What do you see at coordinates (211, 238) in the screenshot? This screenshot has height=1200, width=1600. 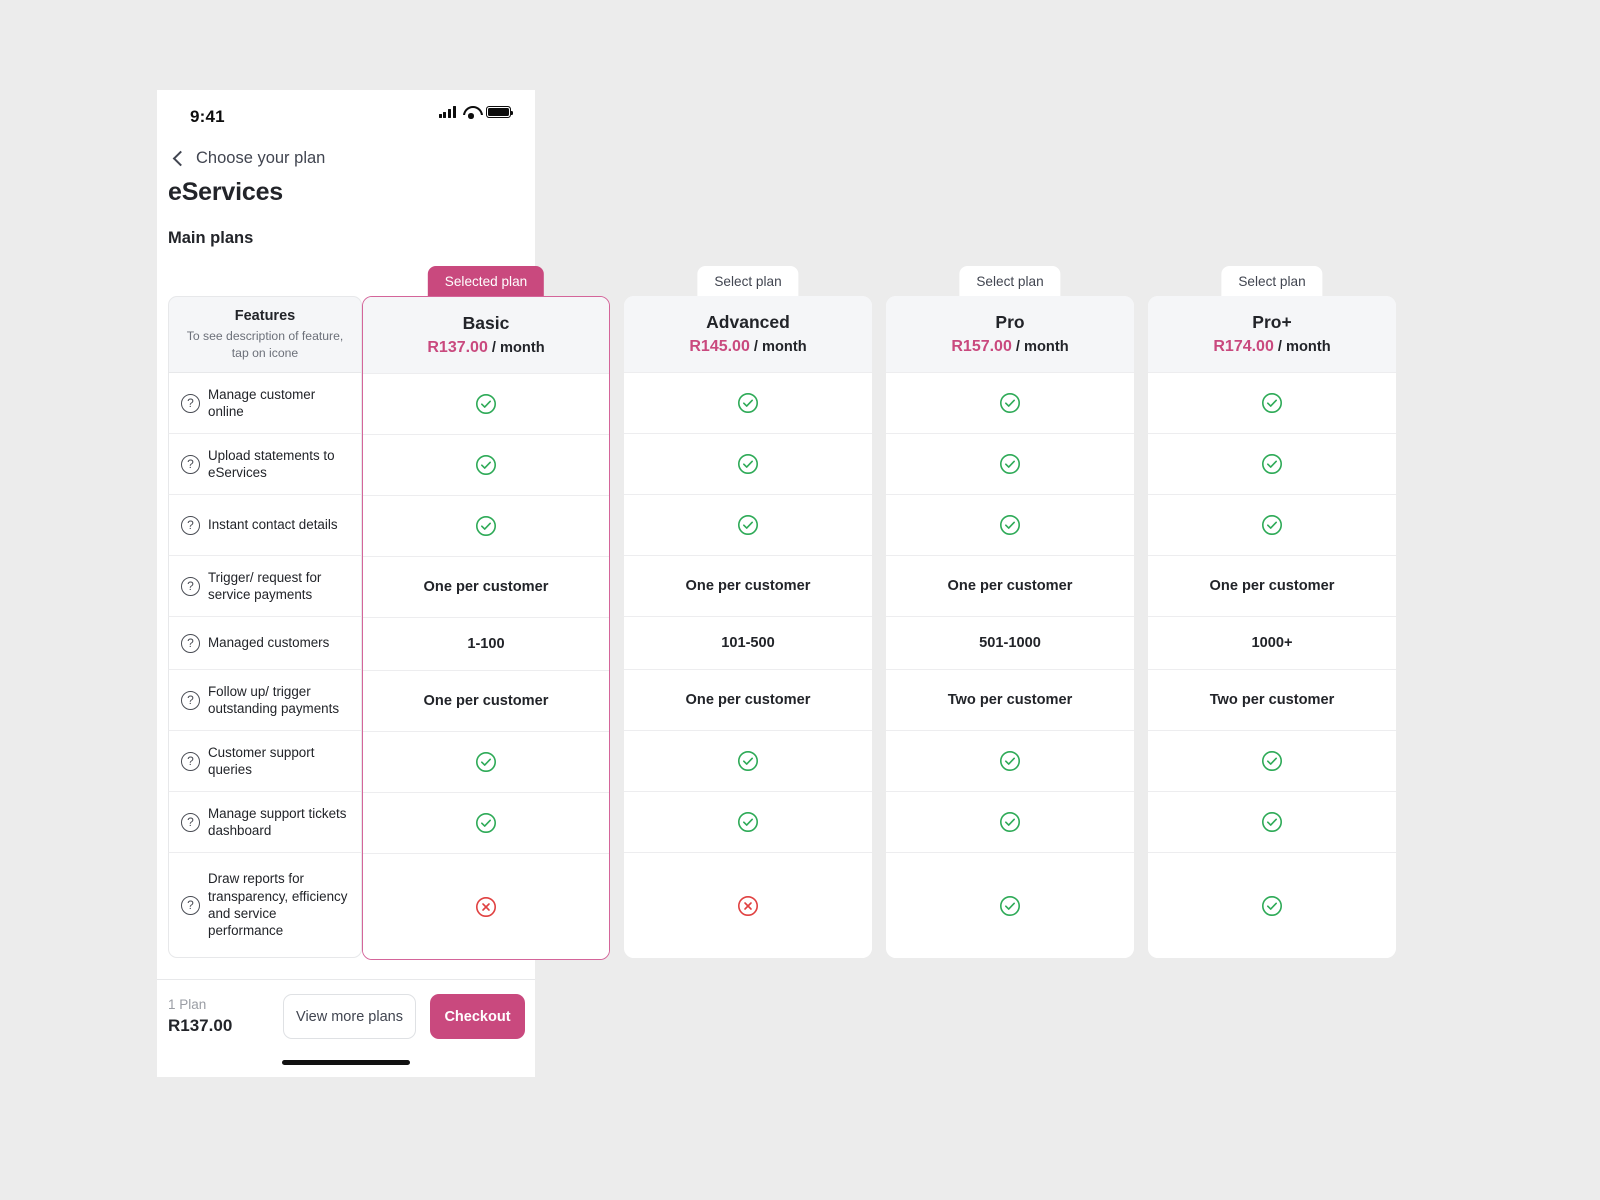 I see `section-title: Main plans` at bounding box center [211, 238].